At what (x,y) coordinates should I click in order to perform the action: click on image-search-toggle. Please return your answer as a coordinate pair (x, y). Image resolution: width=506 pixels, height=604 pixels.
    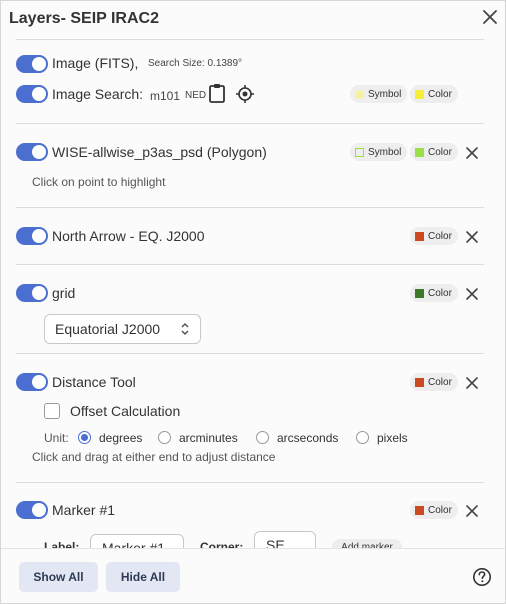
    Looking at the image, I should click on (32, 94).